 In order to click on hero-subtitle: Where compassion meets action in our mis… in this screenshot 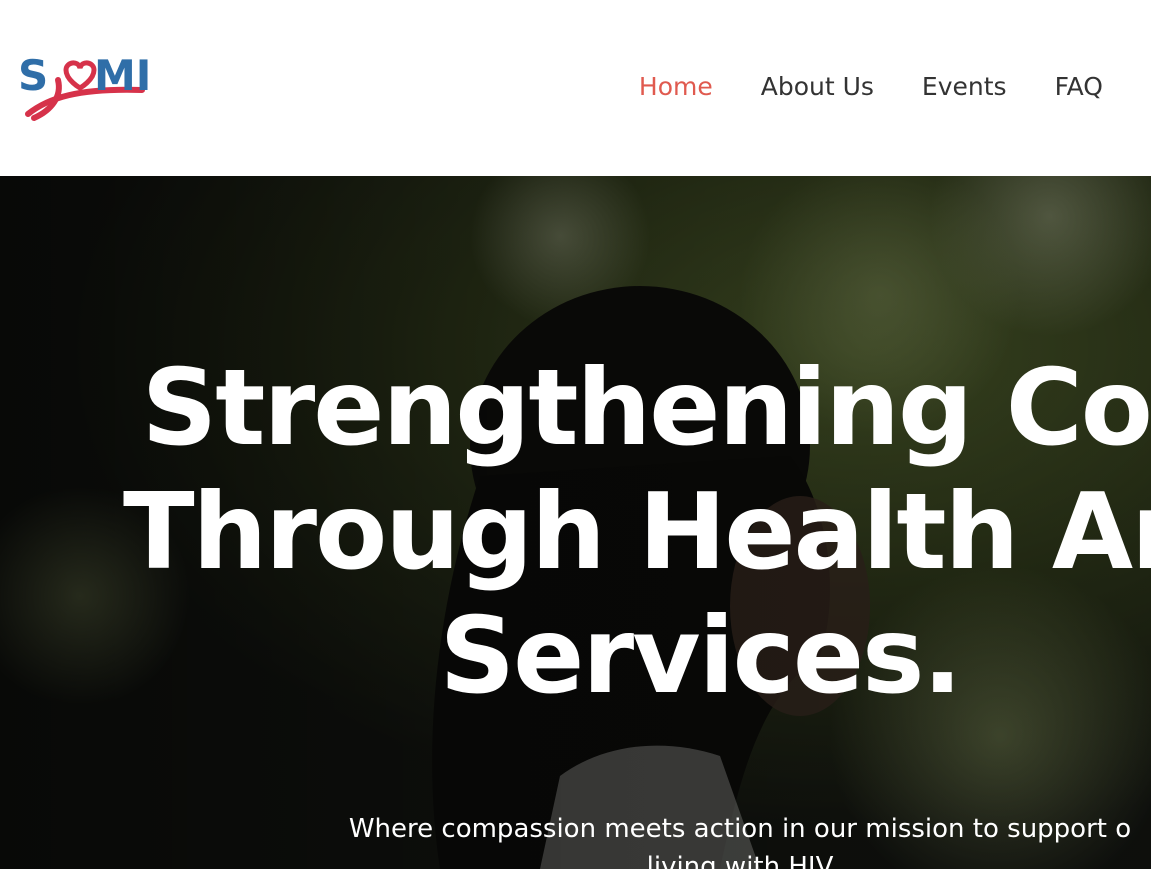, I will do `click(575, 839)`.